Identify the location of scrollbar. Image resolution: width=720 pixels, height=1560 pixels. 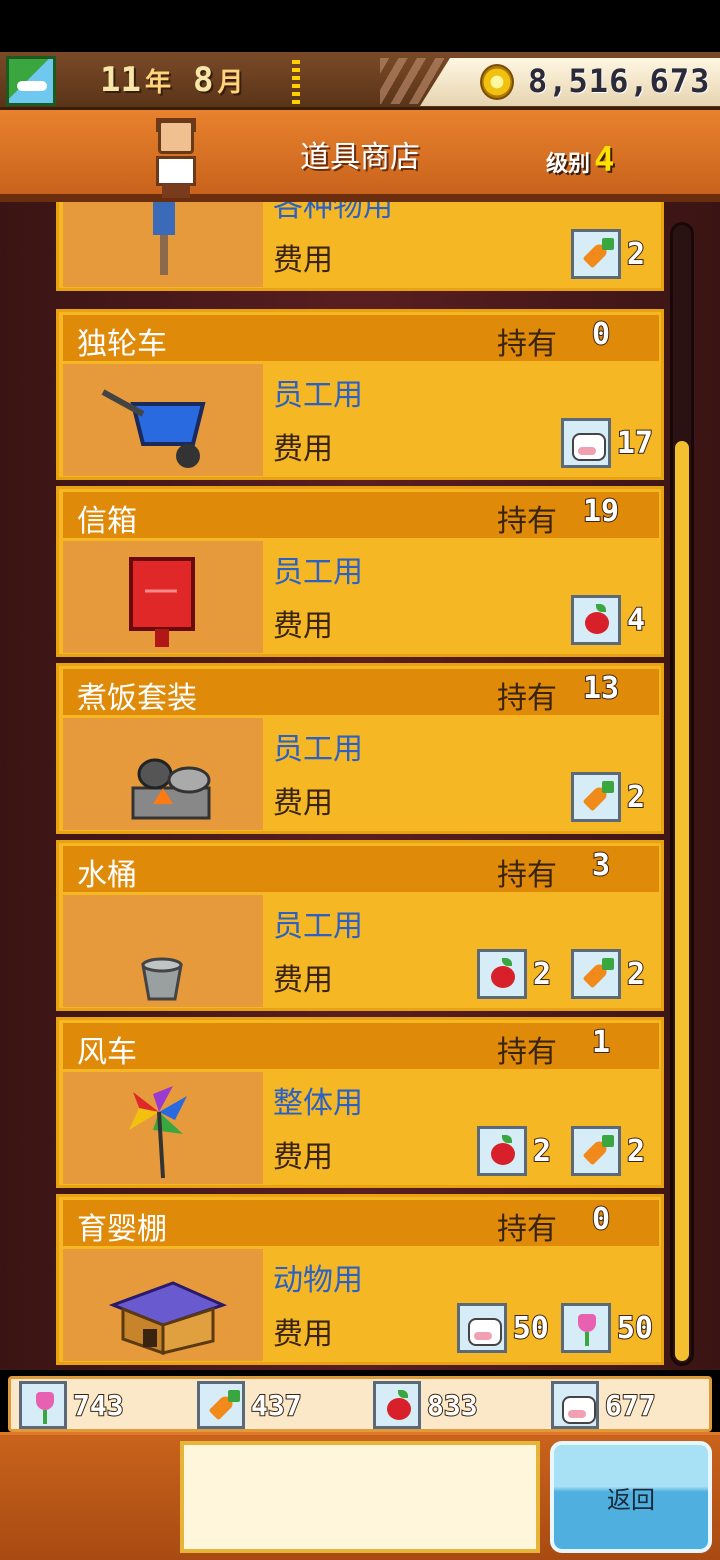
(682, 794).